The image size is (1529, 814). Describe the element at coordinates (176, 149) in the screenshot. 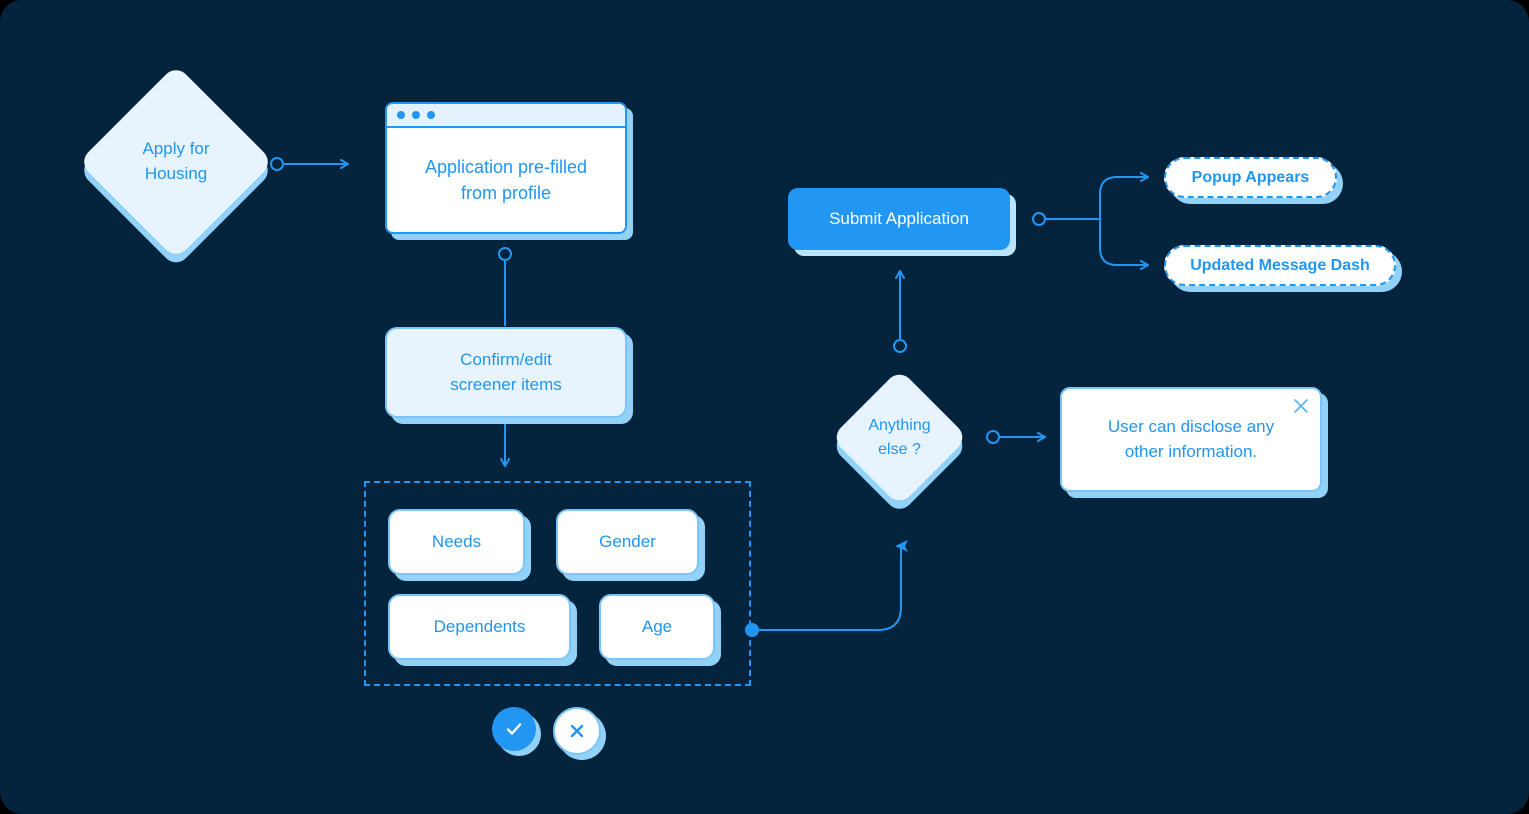

I see `node-label-line1: Apply for` at that location.